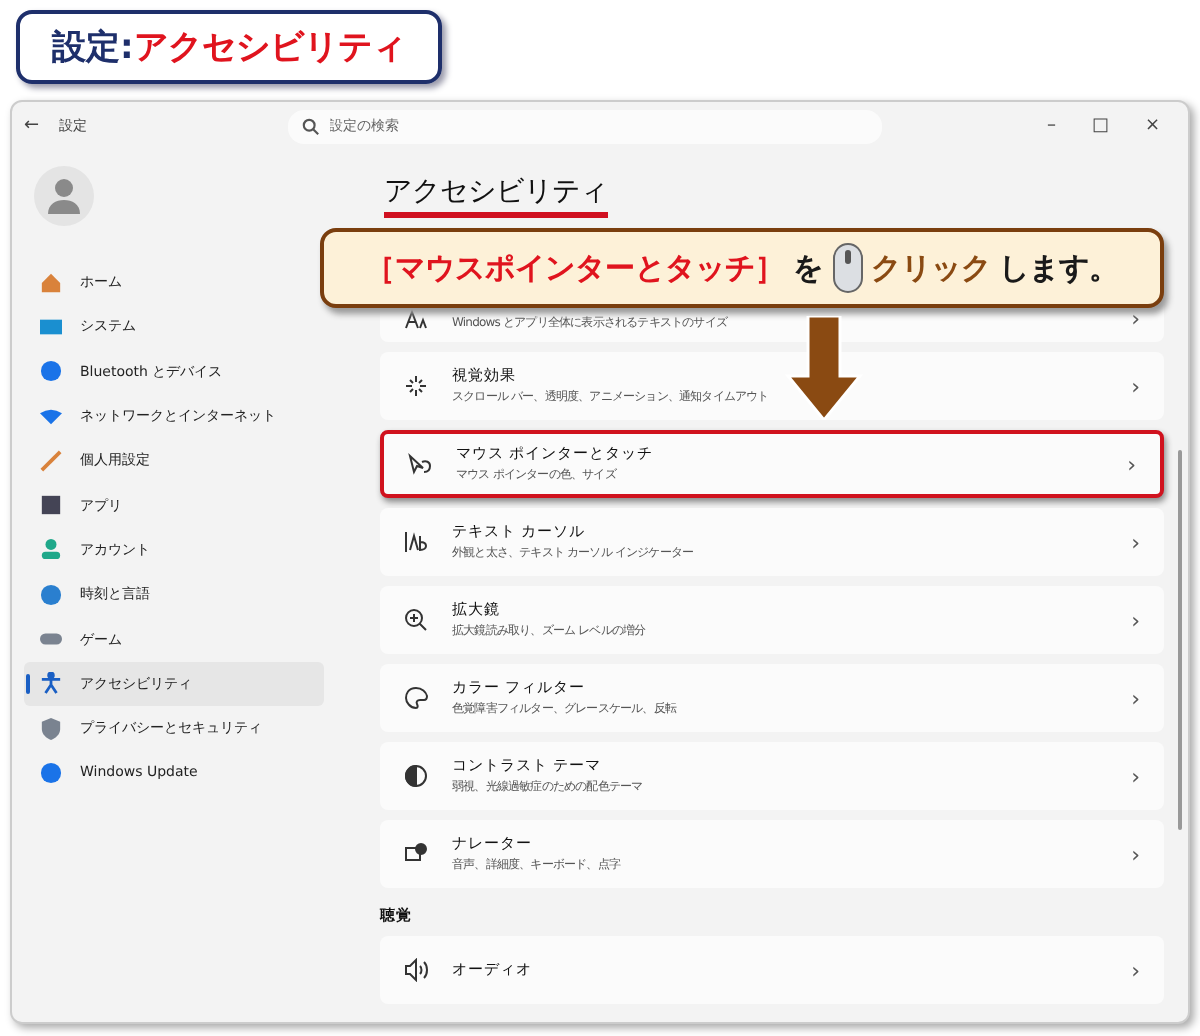 Image resolution: width=1200 pixels, height=1036 pixels. What do you see at coordinates (496, 196) in the screenshot?
I see `page-title: アクセシビリティ` at bounding box center [496, 196].